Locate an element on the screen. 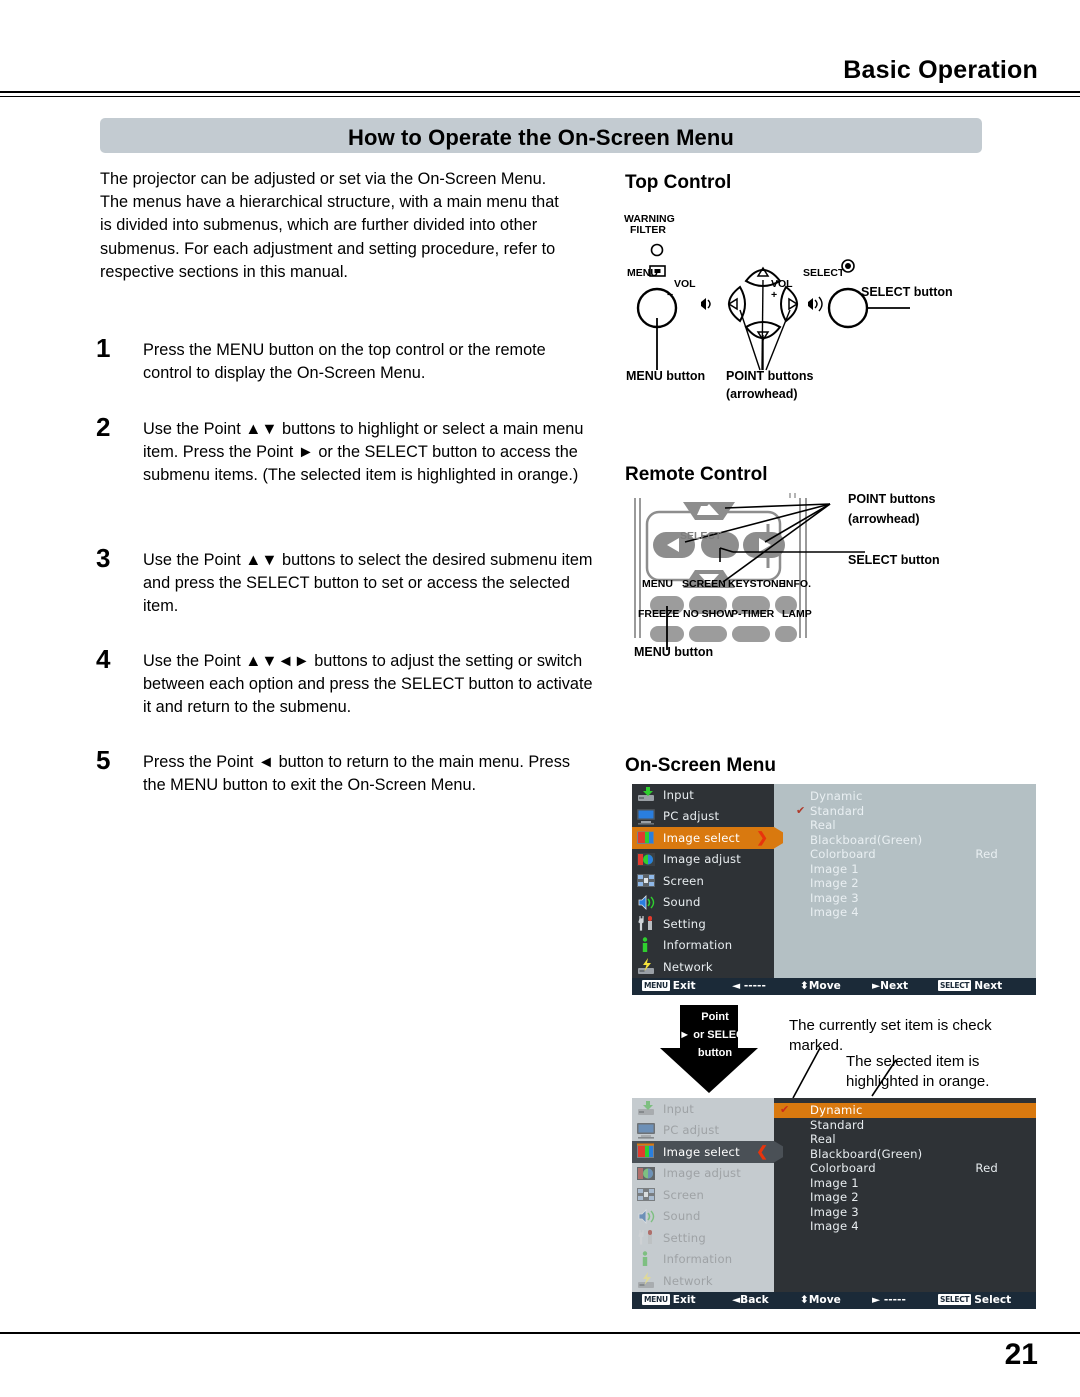 This screenshot has height=1397, width=1080. osd-sub-item-label: Colorboard is located at coordinates (843, 854).